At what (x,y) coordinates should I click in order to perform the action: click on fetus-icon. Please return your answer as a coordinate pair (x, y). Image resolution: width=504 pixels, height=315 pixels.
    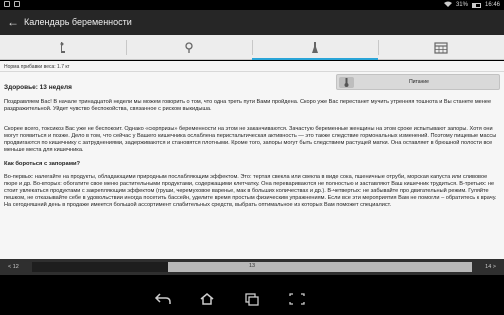
    Looking at the image, I should click on (62, 47).